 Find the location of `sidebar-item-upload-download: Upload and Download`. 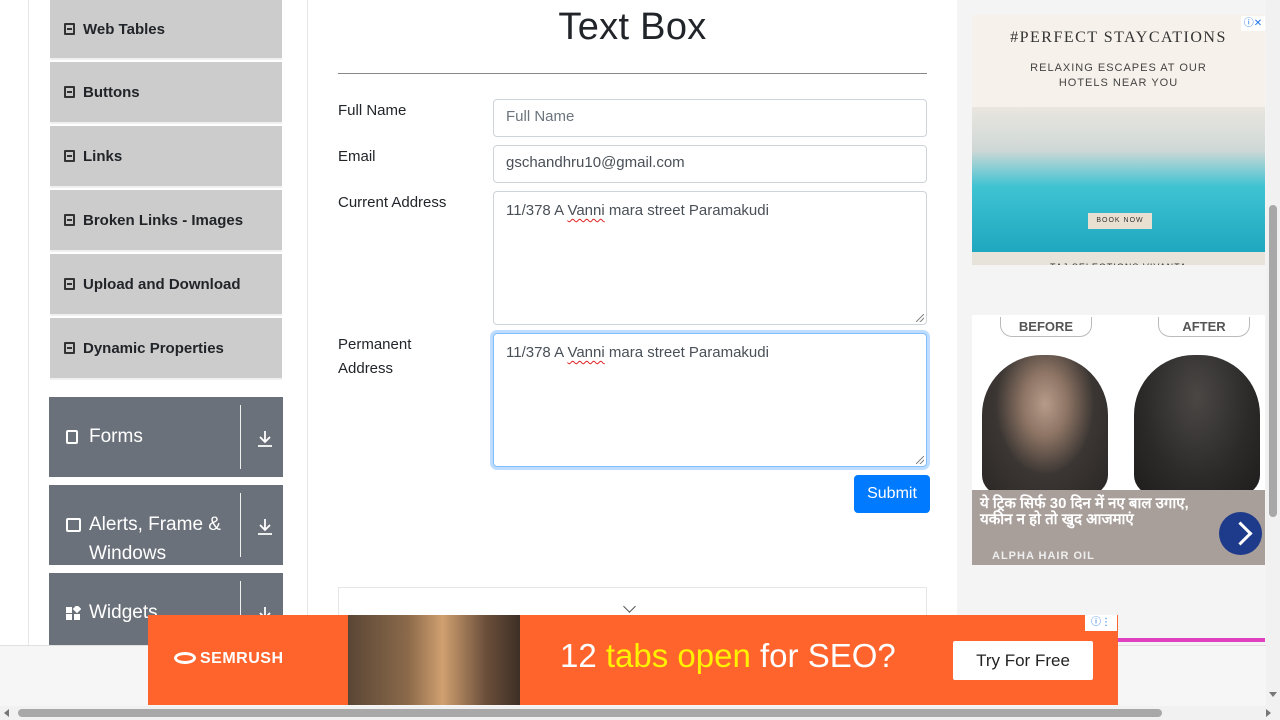

sidebar-item-upload-download: Upload and Download is located at coordinates (166, 285).